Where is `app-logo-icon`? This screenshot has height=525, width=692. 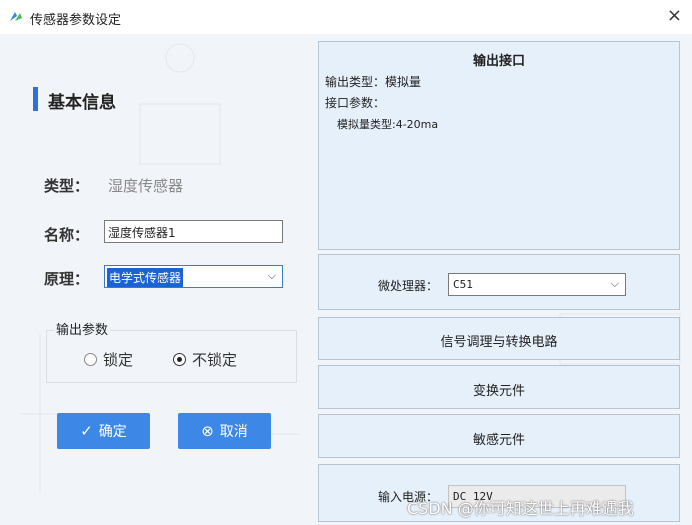
app-logo-icon is located at coordinates (16, 16).